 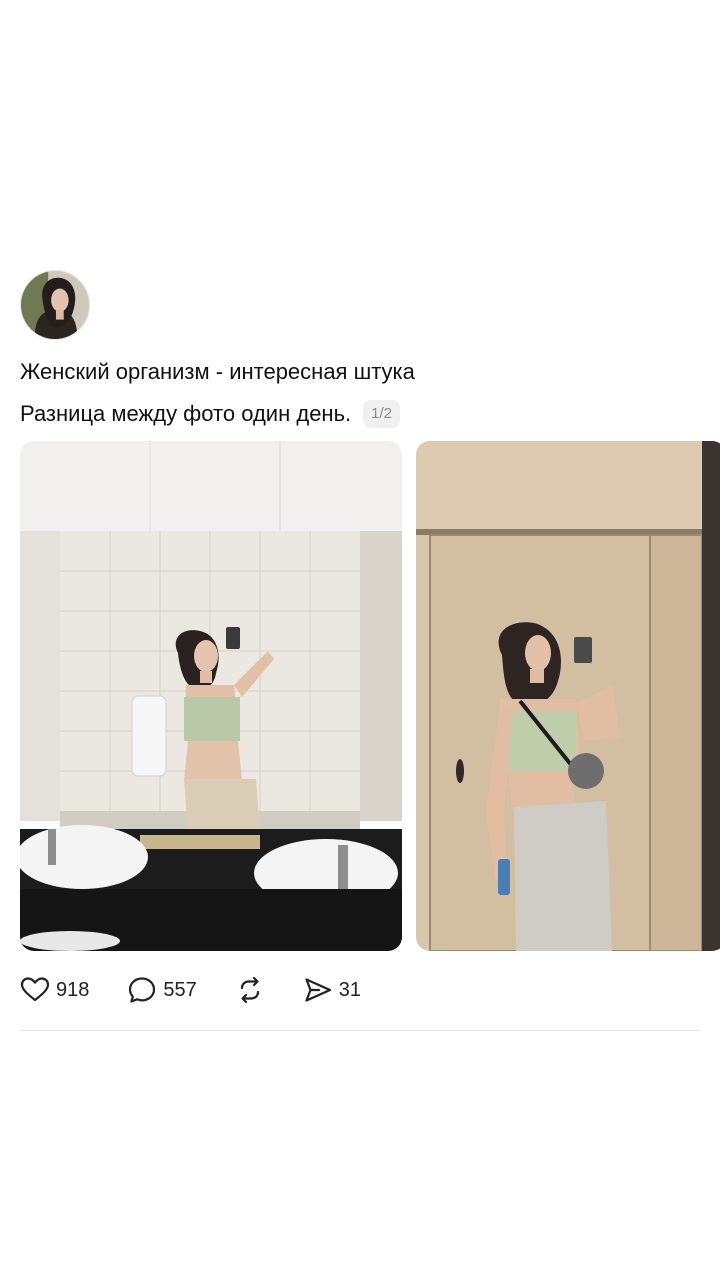 I want to click on divider, so click(x=360, y=1030).